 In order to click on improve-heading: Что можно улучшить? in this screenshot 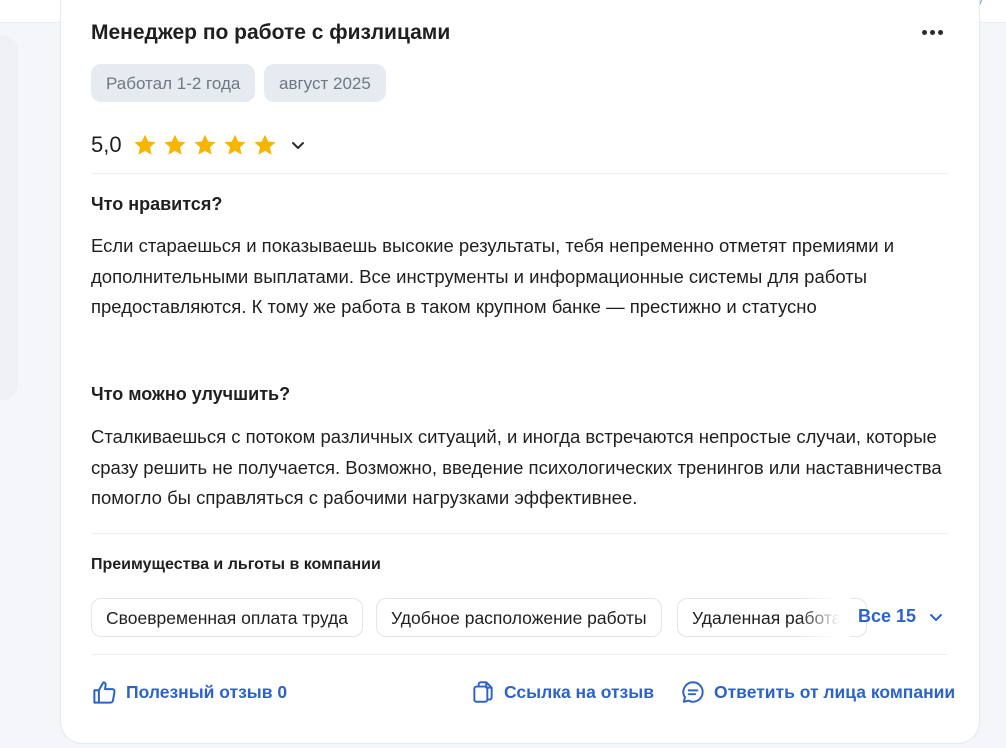, I will do `click(191, 394)`.